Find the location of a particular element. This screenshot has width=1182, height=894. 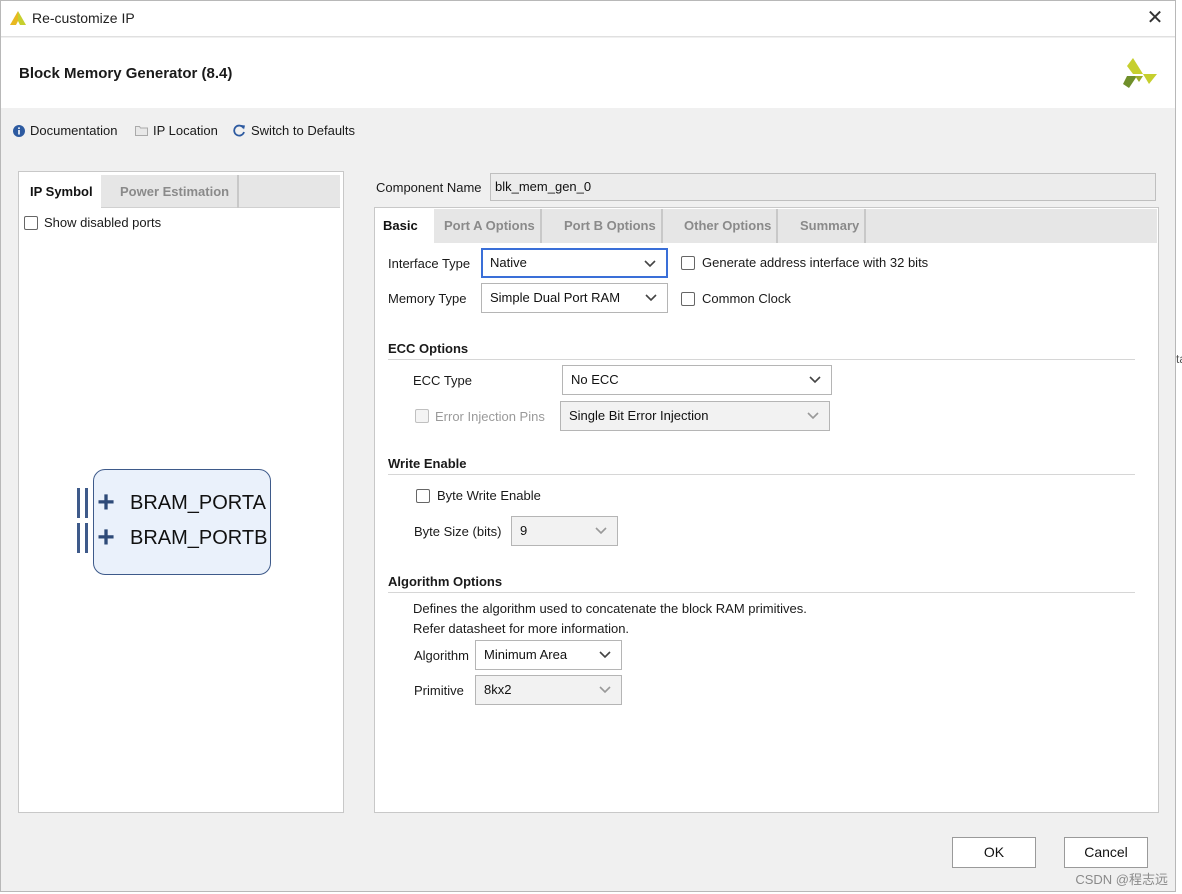

tab-port-b-options: Port B Options is located at coordinates (611, 226).